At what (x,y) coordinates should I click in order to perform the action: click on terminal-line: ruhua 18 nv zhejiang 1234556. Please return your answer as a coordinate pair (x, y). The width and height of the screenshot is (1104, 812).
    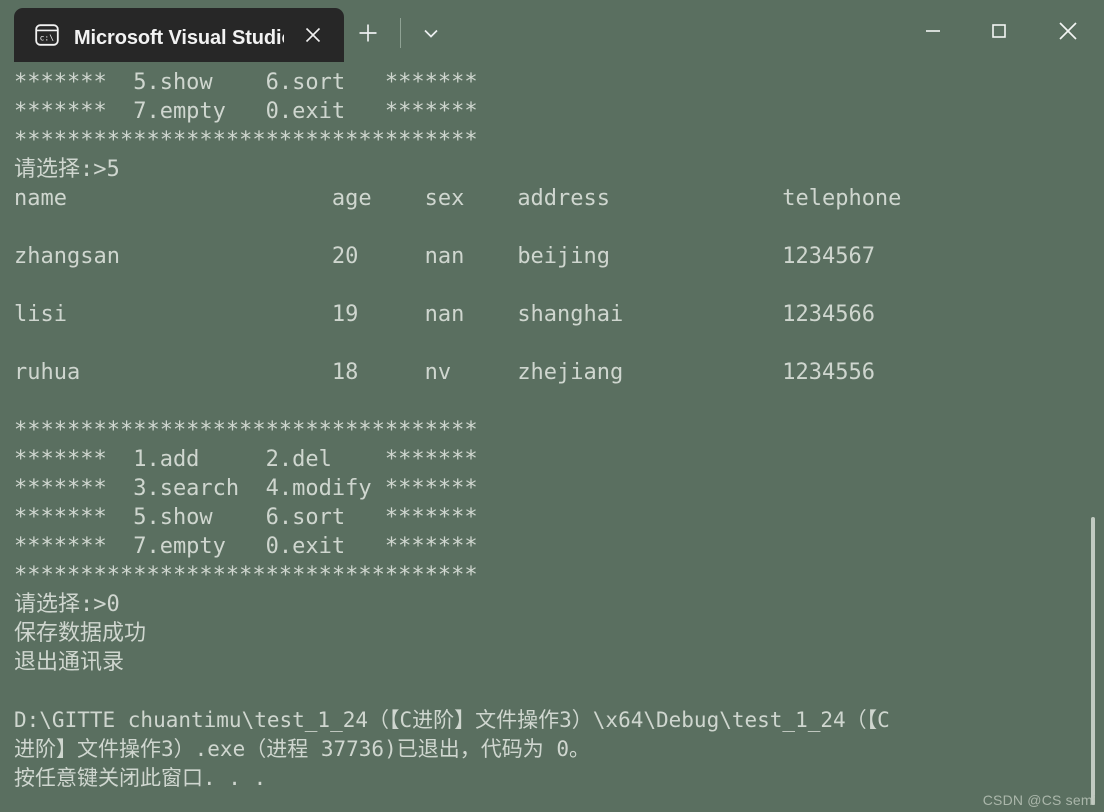
    Looking at the image, I should click on (444, 372).